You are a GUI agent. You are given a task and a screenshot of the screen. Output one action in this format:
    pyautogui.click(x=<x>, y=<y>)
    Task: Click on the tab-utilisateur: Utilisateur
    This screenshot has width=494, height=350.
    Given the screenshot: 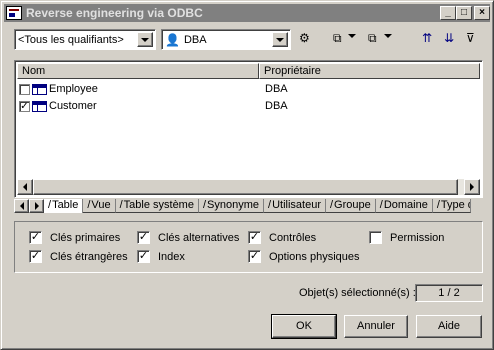 What is the action you would take?
    pyautogui.click(x=295, y=206)
    